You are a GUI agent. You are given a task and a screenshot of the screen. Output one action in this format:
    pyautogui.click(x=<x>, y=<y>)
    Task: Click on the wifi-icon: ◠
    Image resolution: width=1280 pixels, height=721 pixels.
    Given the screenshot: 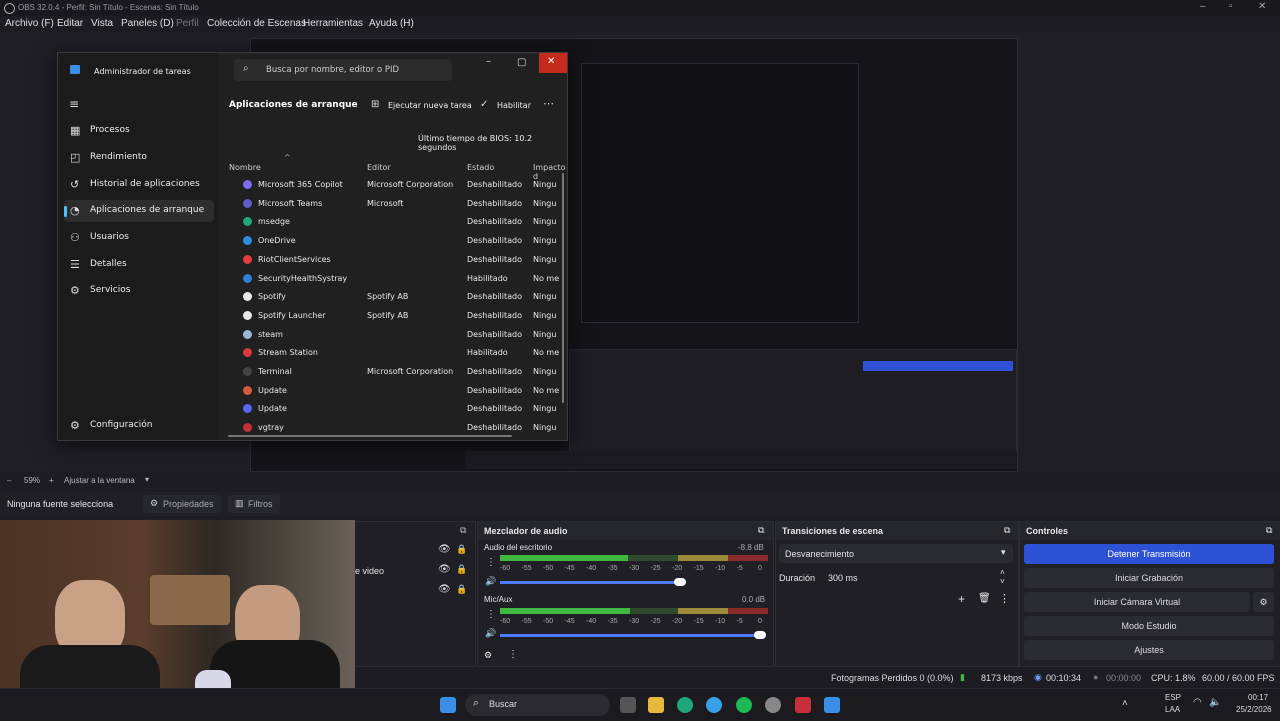 What is the action you would take?
    pyautogui.click(x=1197, y=702)
    